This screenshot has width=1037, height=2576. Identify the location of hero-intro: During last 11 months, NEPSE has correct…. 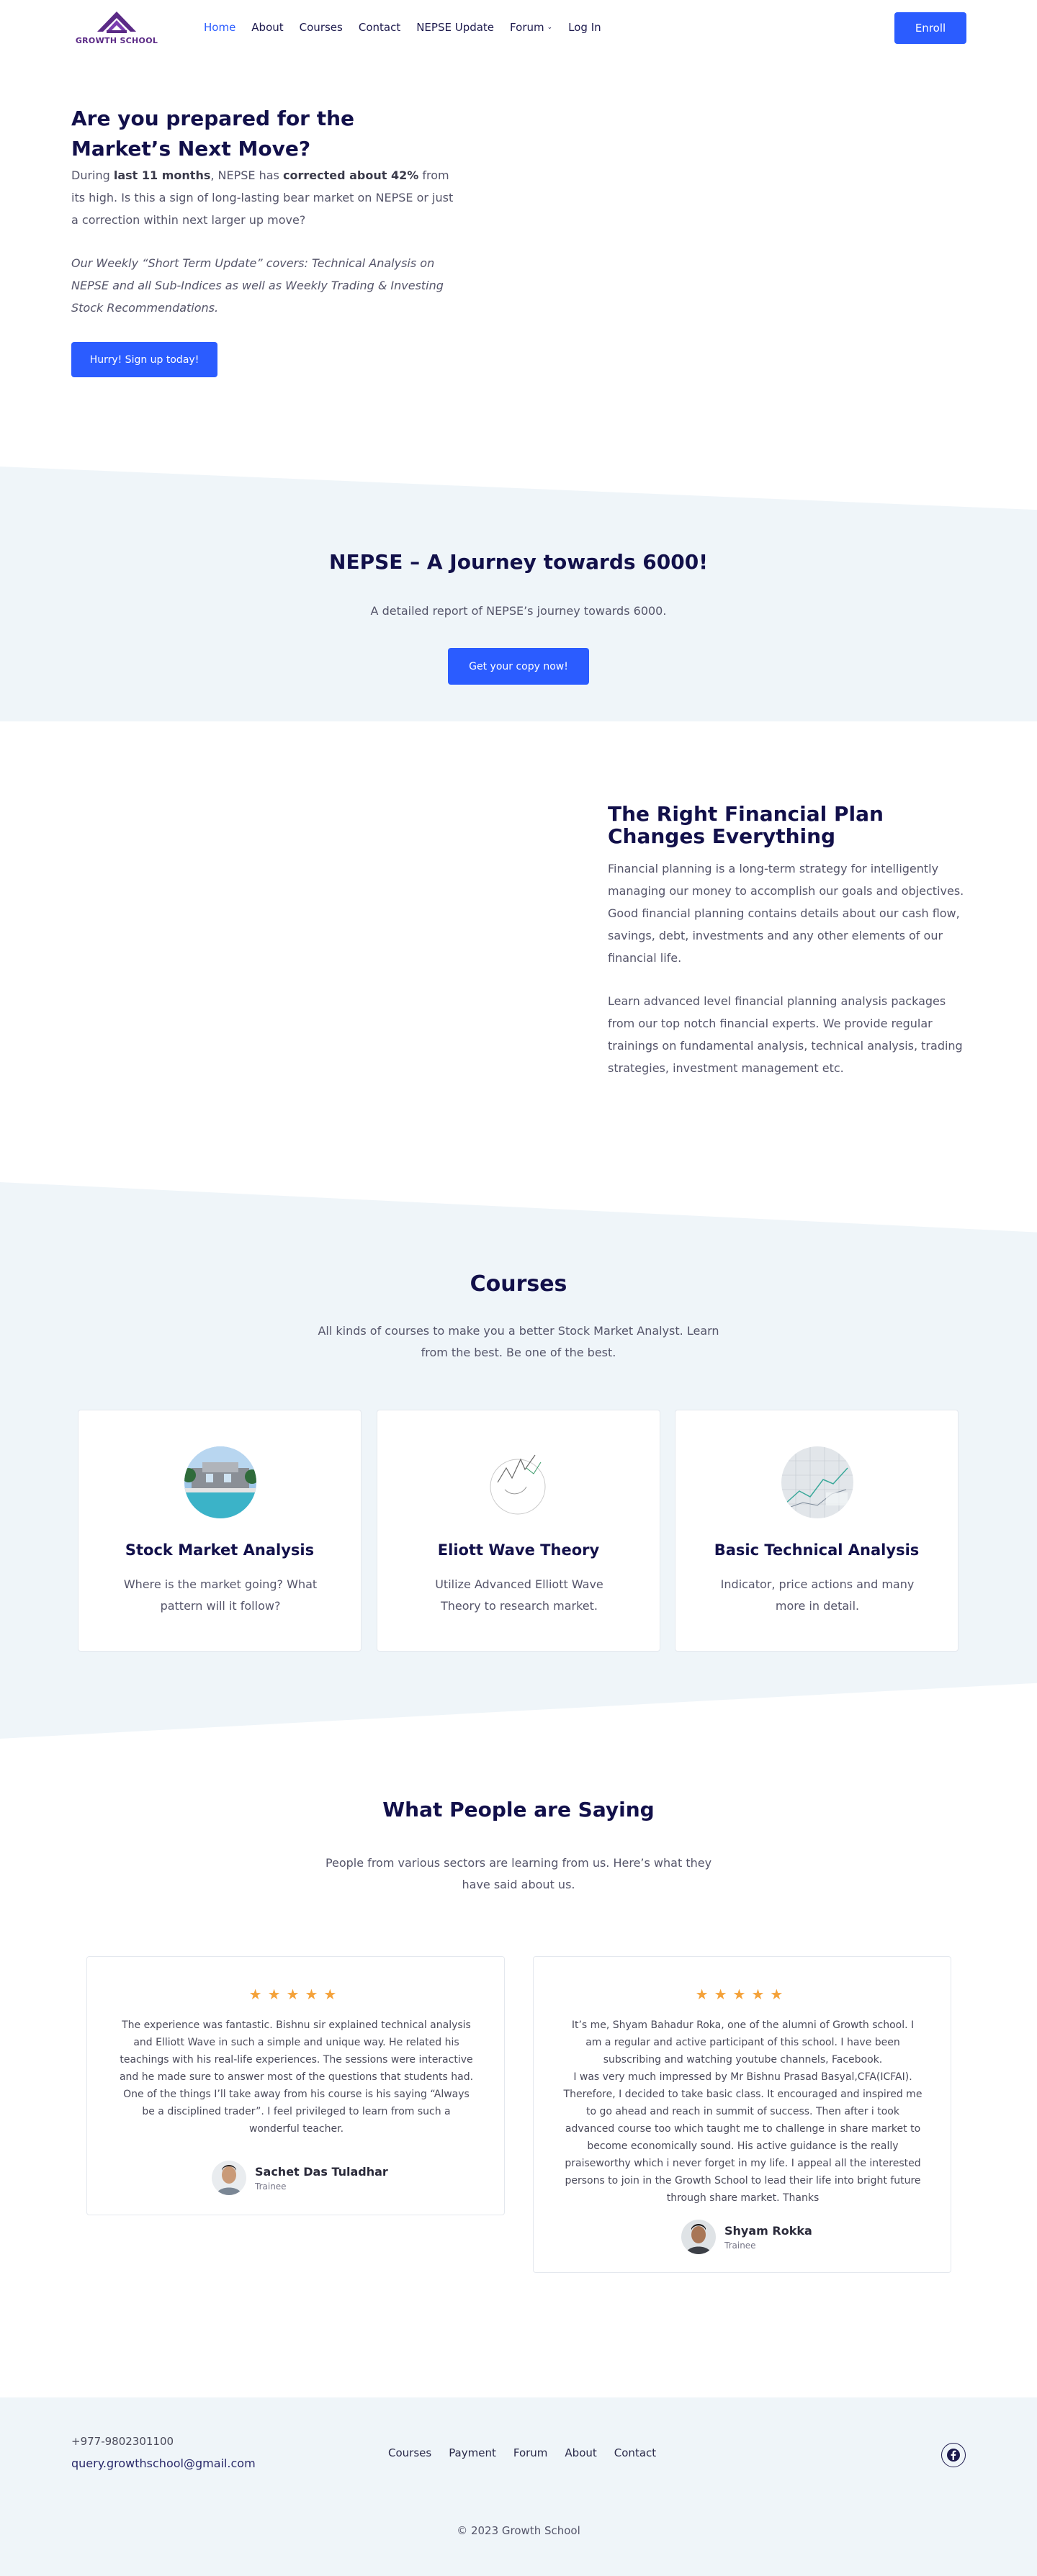
(265, 197).